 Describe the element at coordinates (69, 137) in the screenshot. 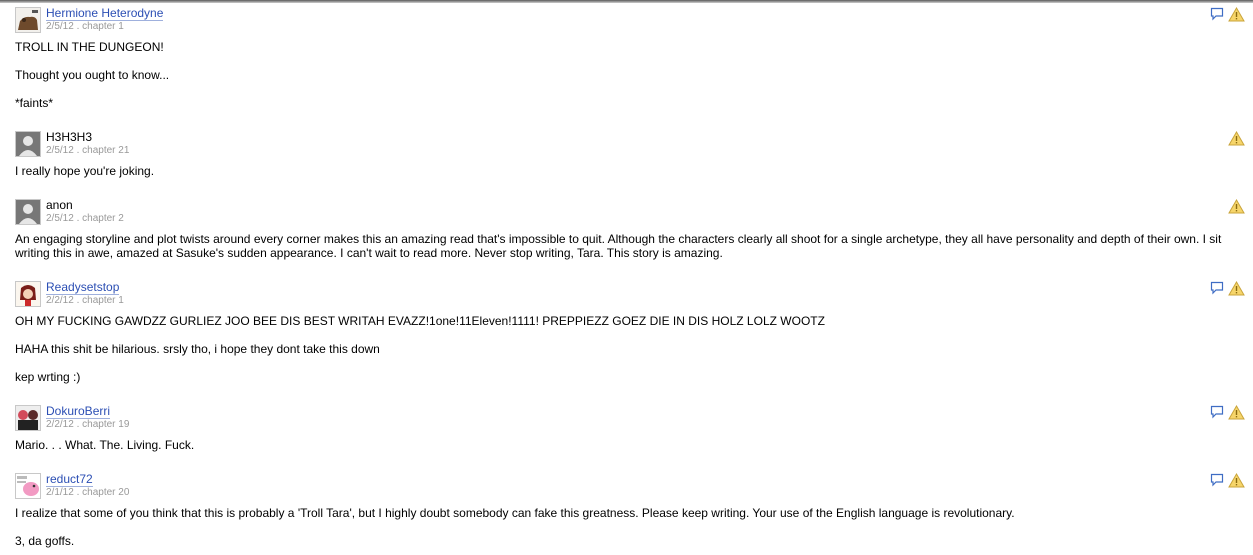

I see `reviewer-name: H3H3H3` at that location.